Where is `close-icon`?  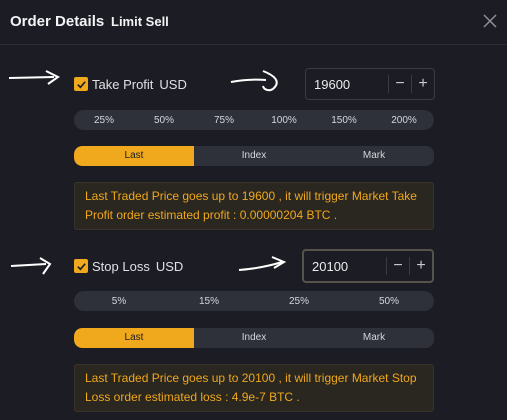 close-icon is located at coordinates (490, 21).